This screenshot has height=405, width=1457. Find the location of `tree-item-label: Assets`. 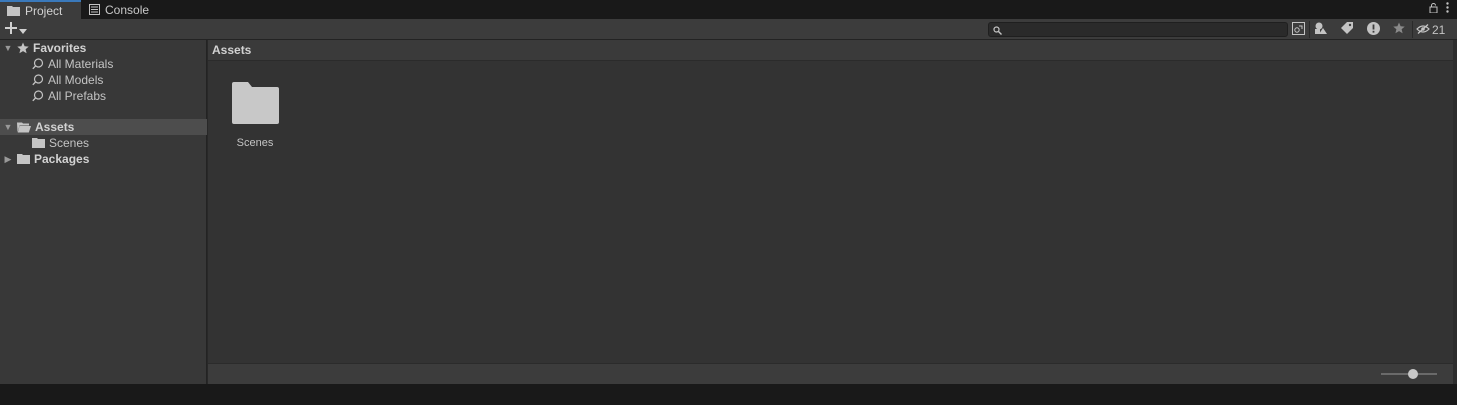

tree-item-label: Assets is located at coordinates (55, 127).